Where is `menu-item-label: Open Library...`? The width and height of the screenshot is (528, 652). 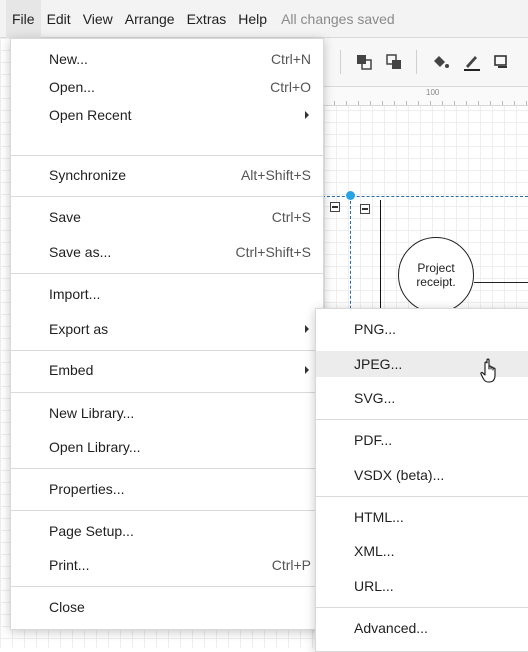
menu-item-label: Open Library... is located at coordinates (95, 447).